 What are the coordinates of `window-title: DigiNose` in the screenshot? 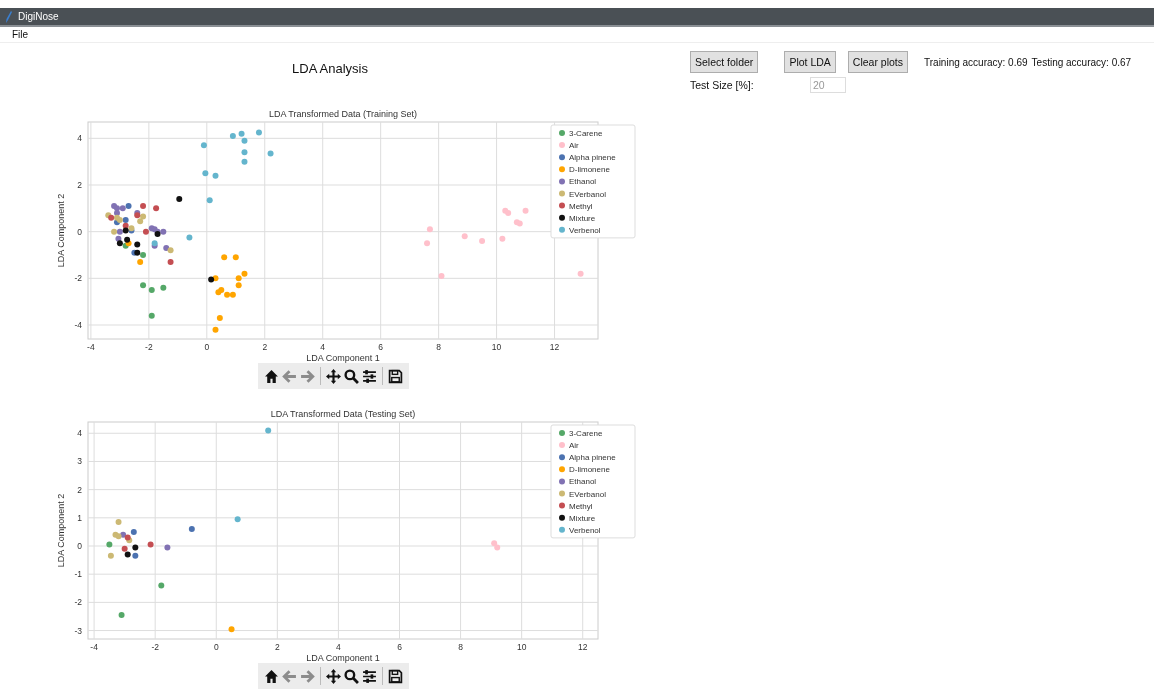 It's located at (38, 16).